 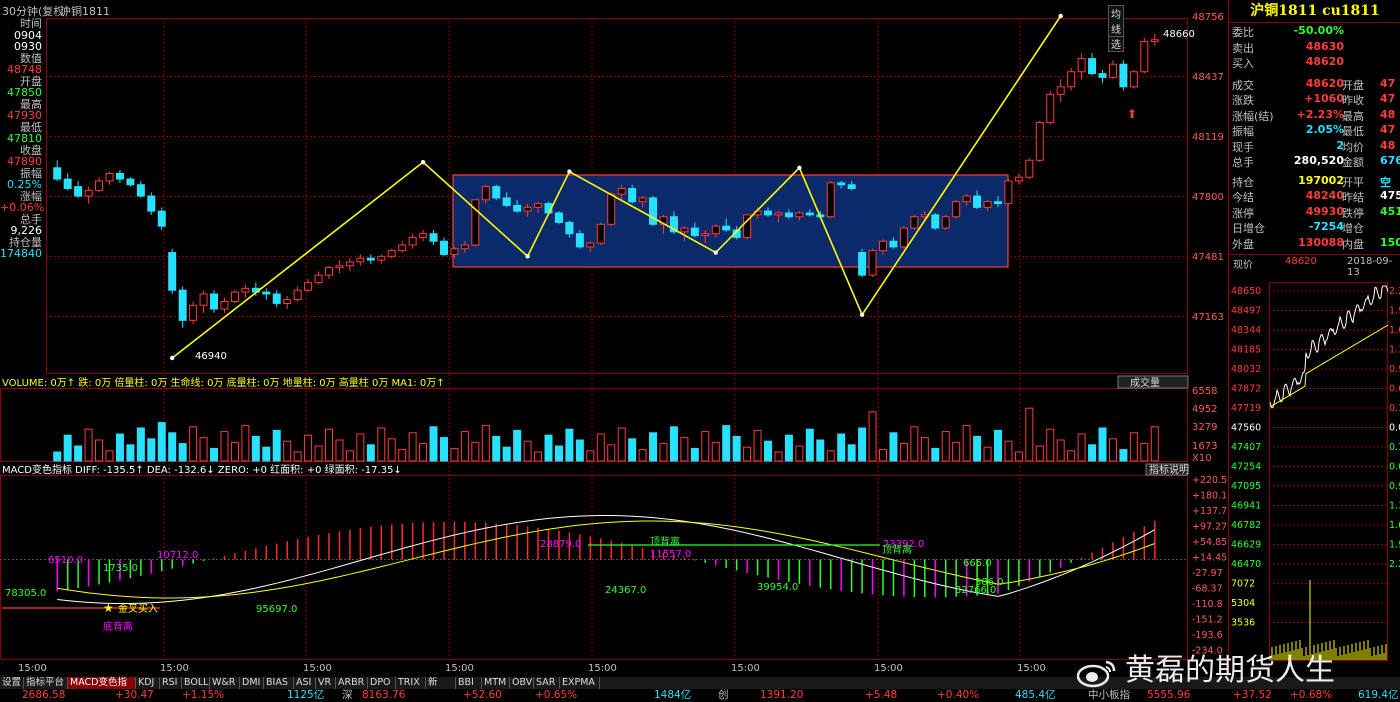 I want to click on indicator-help-label: 指标说明, so click(x=1169, y=469).